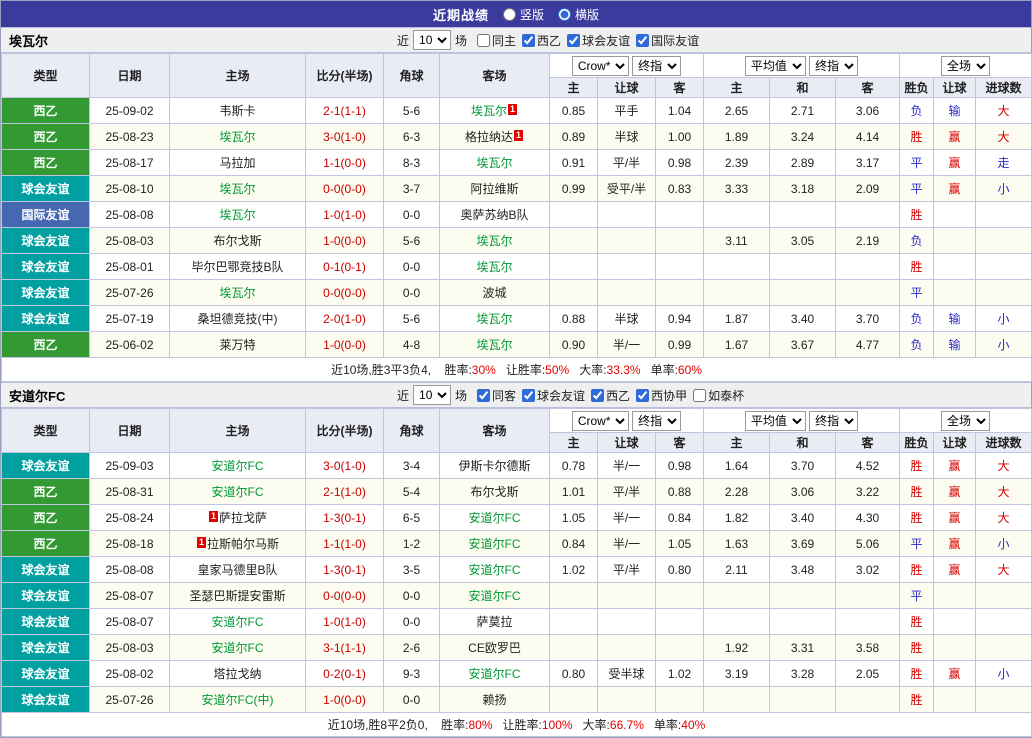 This screenshot has width=1032, height=738. I want to click on home-team-cell: 安道尔FC, so click(237, 491).